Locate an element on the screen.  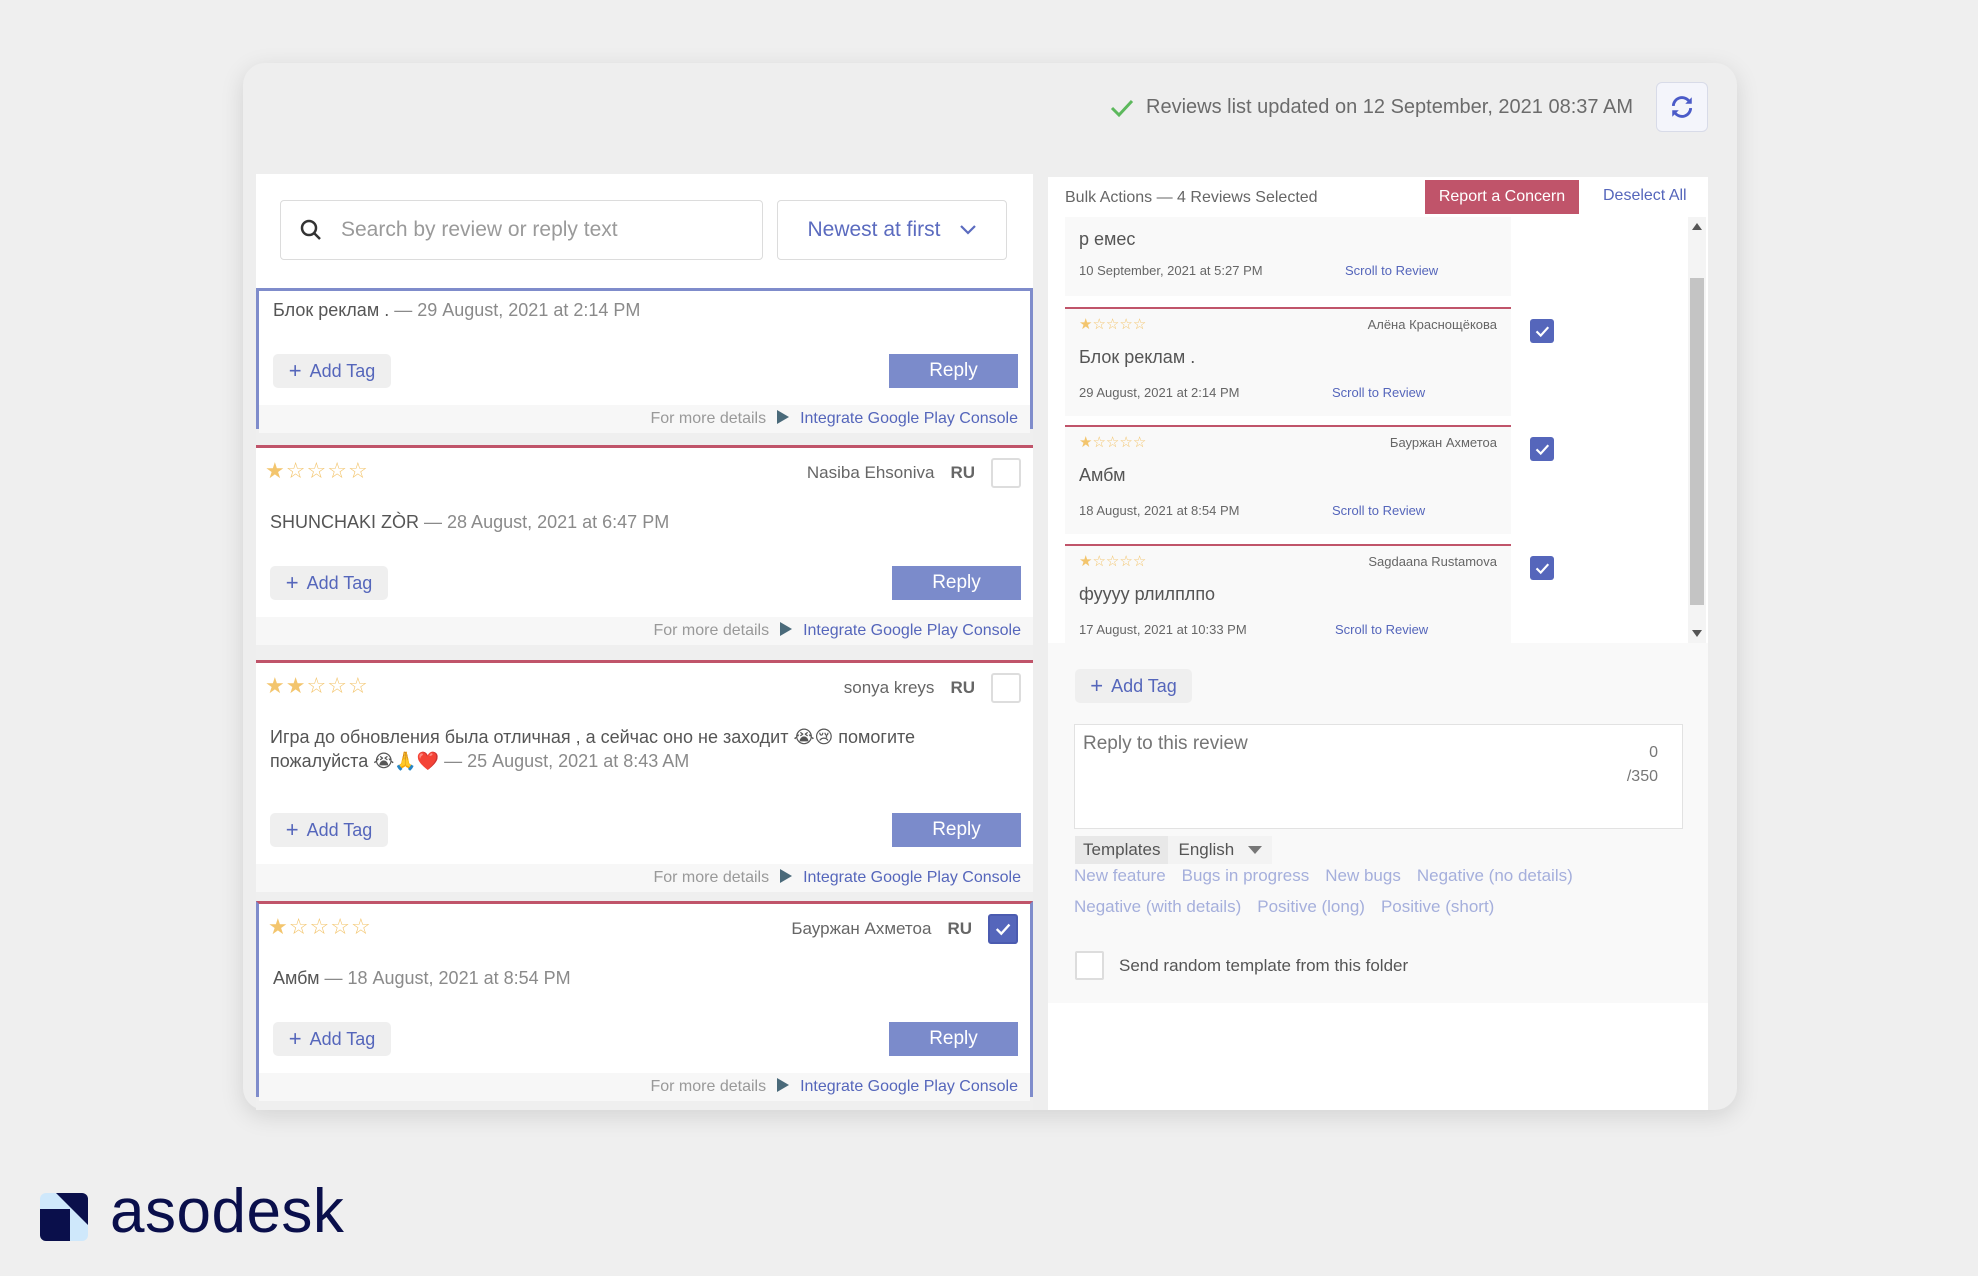
random-template-checkbox is located at coordinates (1089, 965).